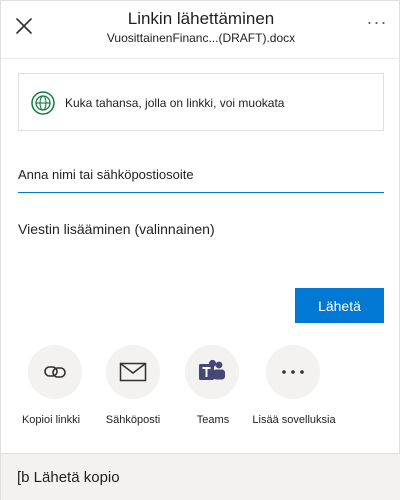 Image resolution: width=400 pixels, height=500 pixels. I want to click on close-button, so click(24, 26).